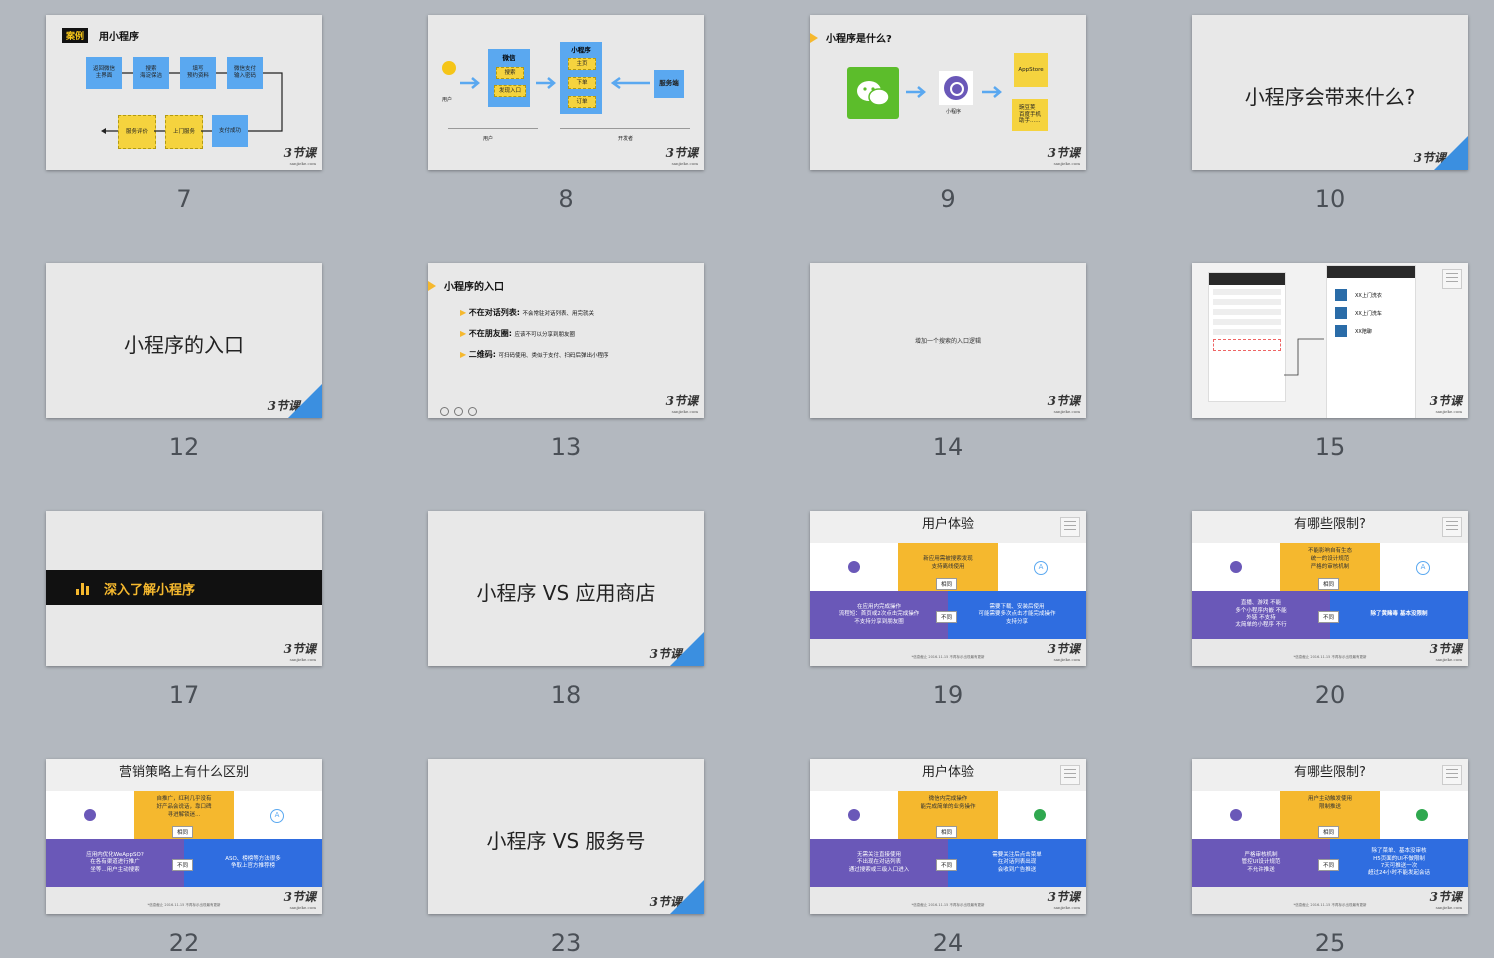 This screenshot has height=958, width=1494. I want to click on same-tag: 相同, so click(1329, 832).